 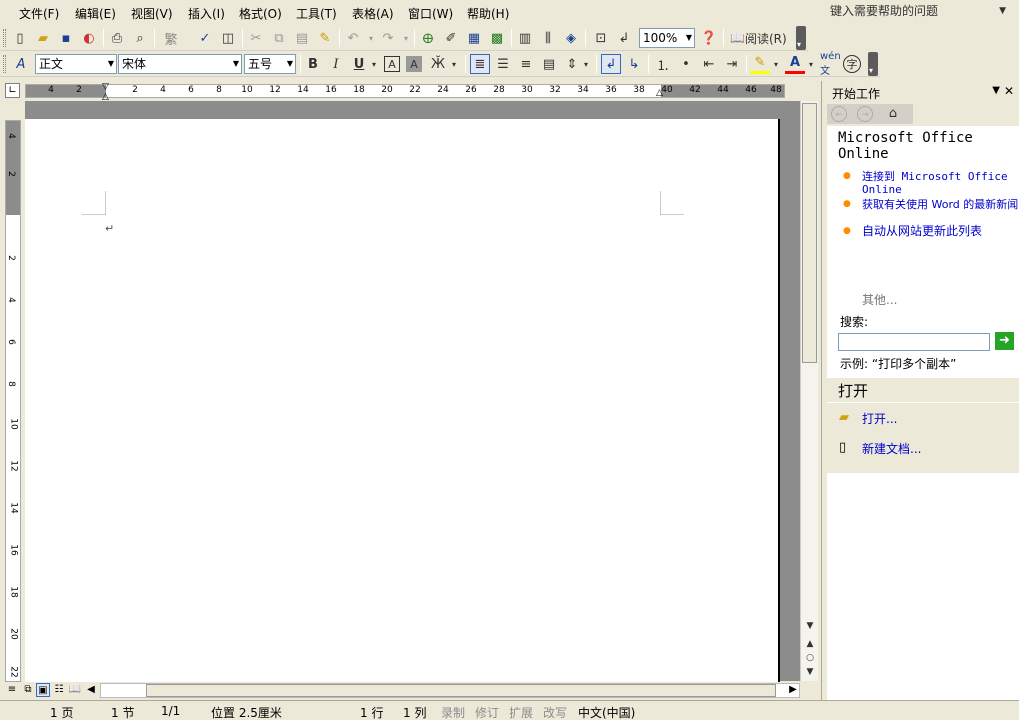 I want to click on ltr-text-button: ↲, so click(x=611, y=64).